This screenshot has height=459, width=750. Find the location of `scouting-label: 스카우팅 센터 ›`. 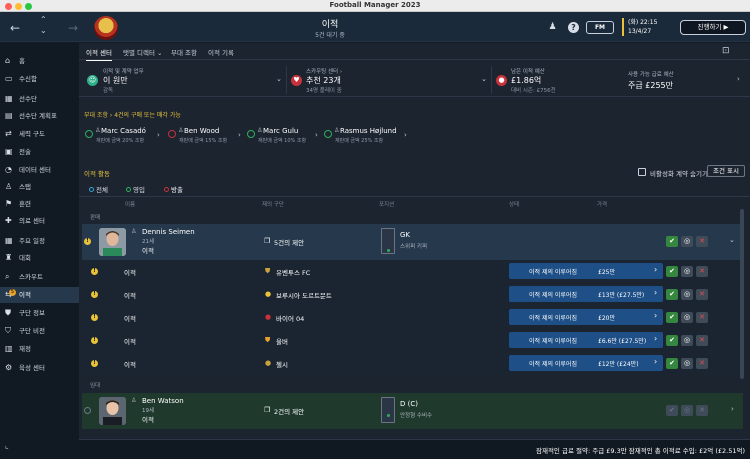

scouting-label: 스카우팅 센터 › is located at coordinates (324, 71).